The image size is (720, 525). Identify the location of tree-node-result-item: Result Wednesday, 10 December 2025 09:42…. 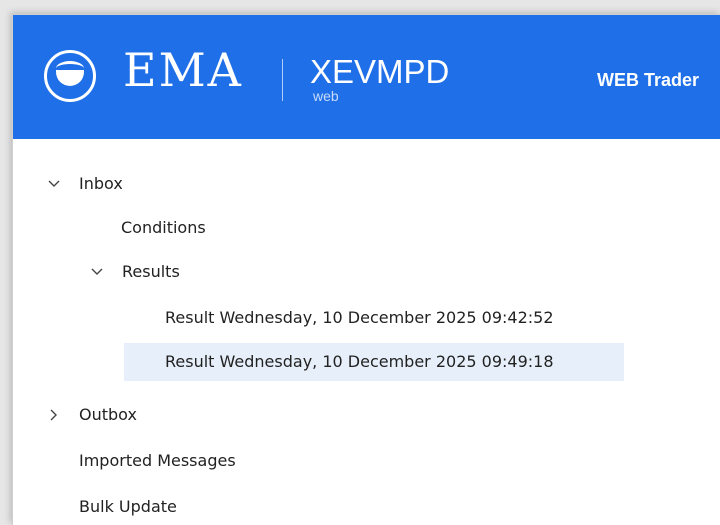
(374, 318).